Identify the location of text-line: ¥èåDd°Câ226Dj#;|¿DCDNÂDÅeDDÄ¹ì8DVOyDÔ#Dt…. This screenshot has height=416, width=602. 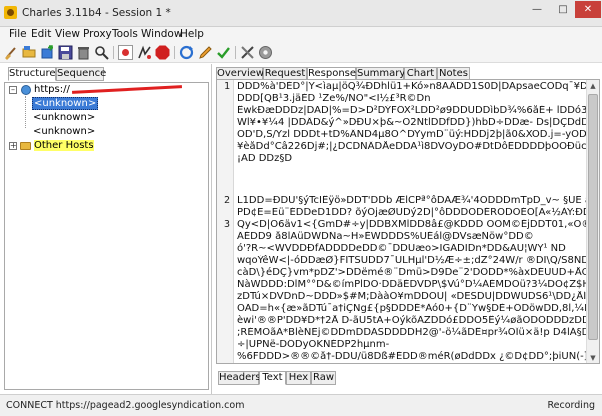
(412, 146).